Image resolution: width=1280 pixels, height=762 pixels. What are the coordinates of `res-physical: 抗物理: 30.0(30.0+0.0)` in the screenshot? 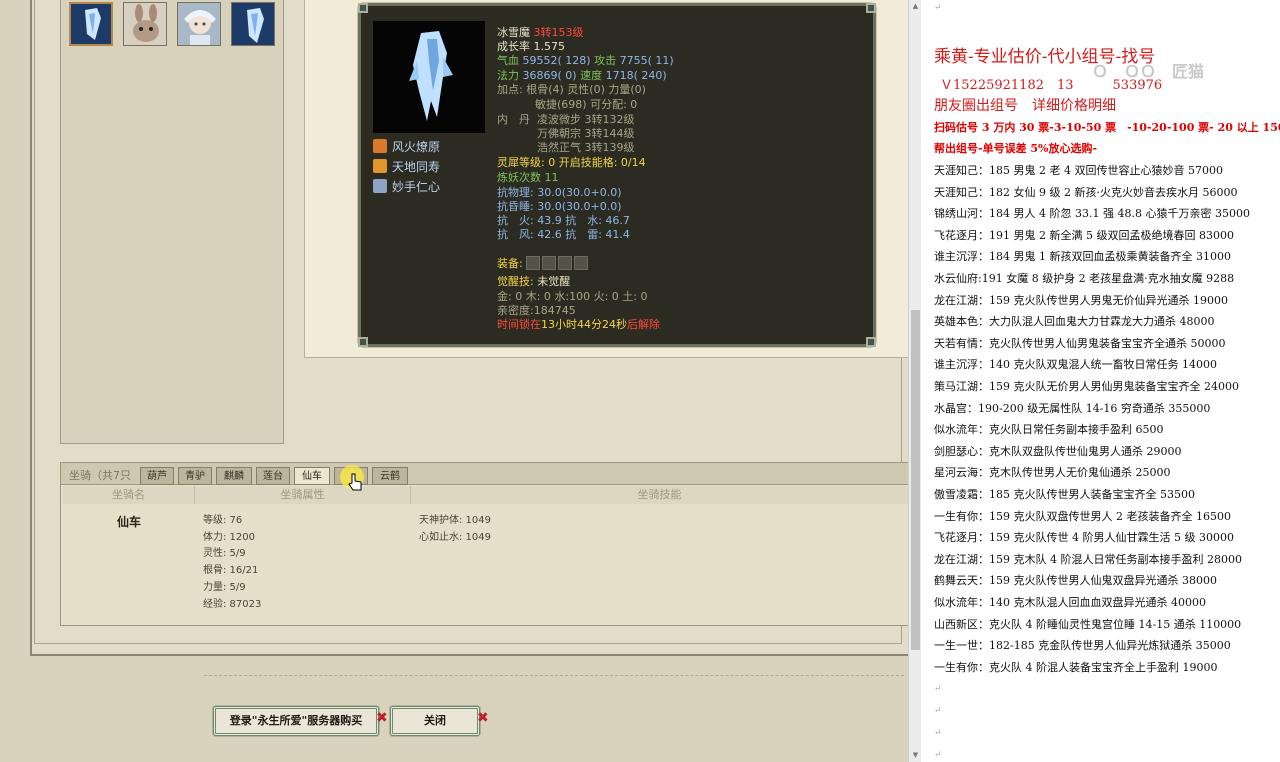 It's located at (559, 192).